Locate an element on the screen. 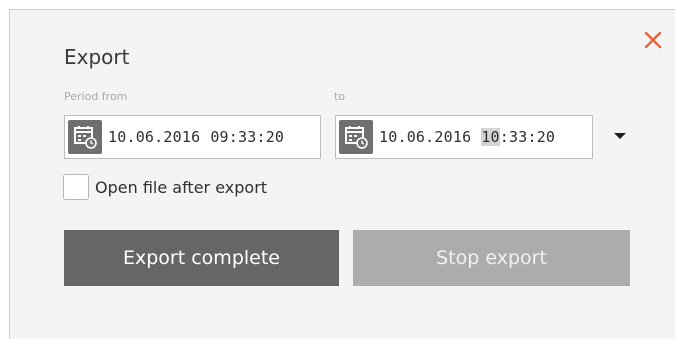 The height and width of the screenshot is (339, 675). period-to-time-selected-part: 10 is located at coordinates (490, 137).